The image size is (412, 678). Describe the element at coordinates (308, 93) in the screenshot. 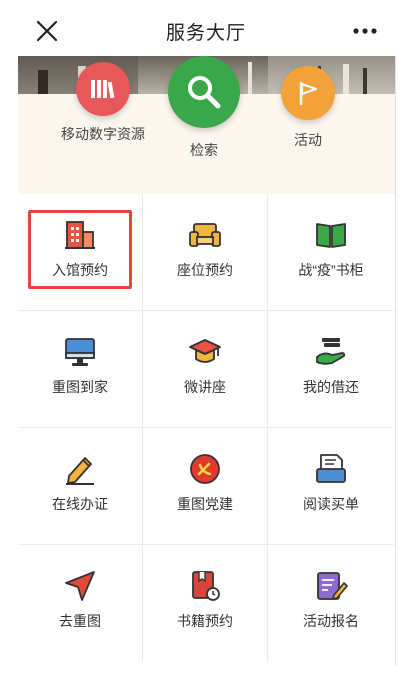

I see `flag-icon` at that location.